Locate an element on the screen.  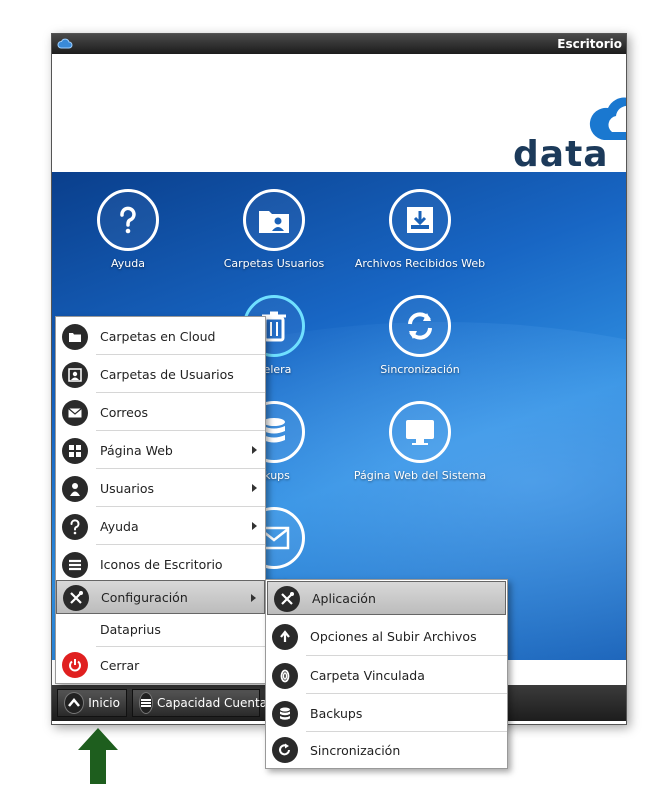
sync-icon is located at coordinates (420, 326).